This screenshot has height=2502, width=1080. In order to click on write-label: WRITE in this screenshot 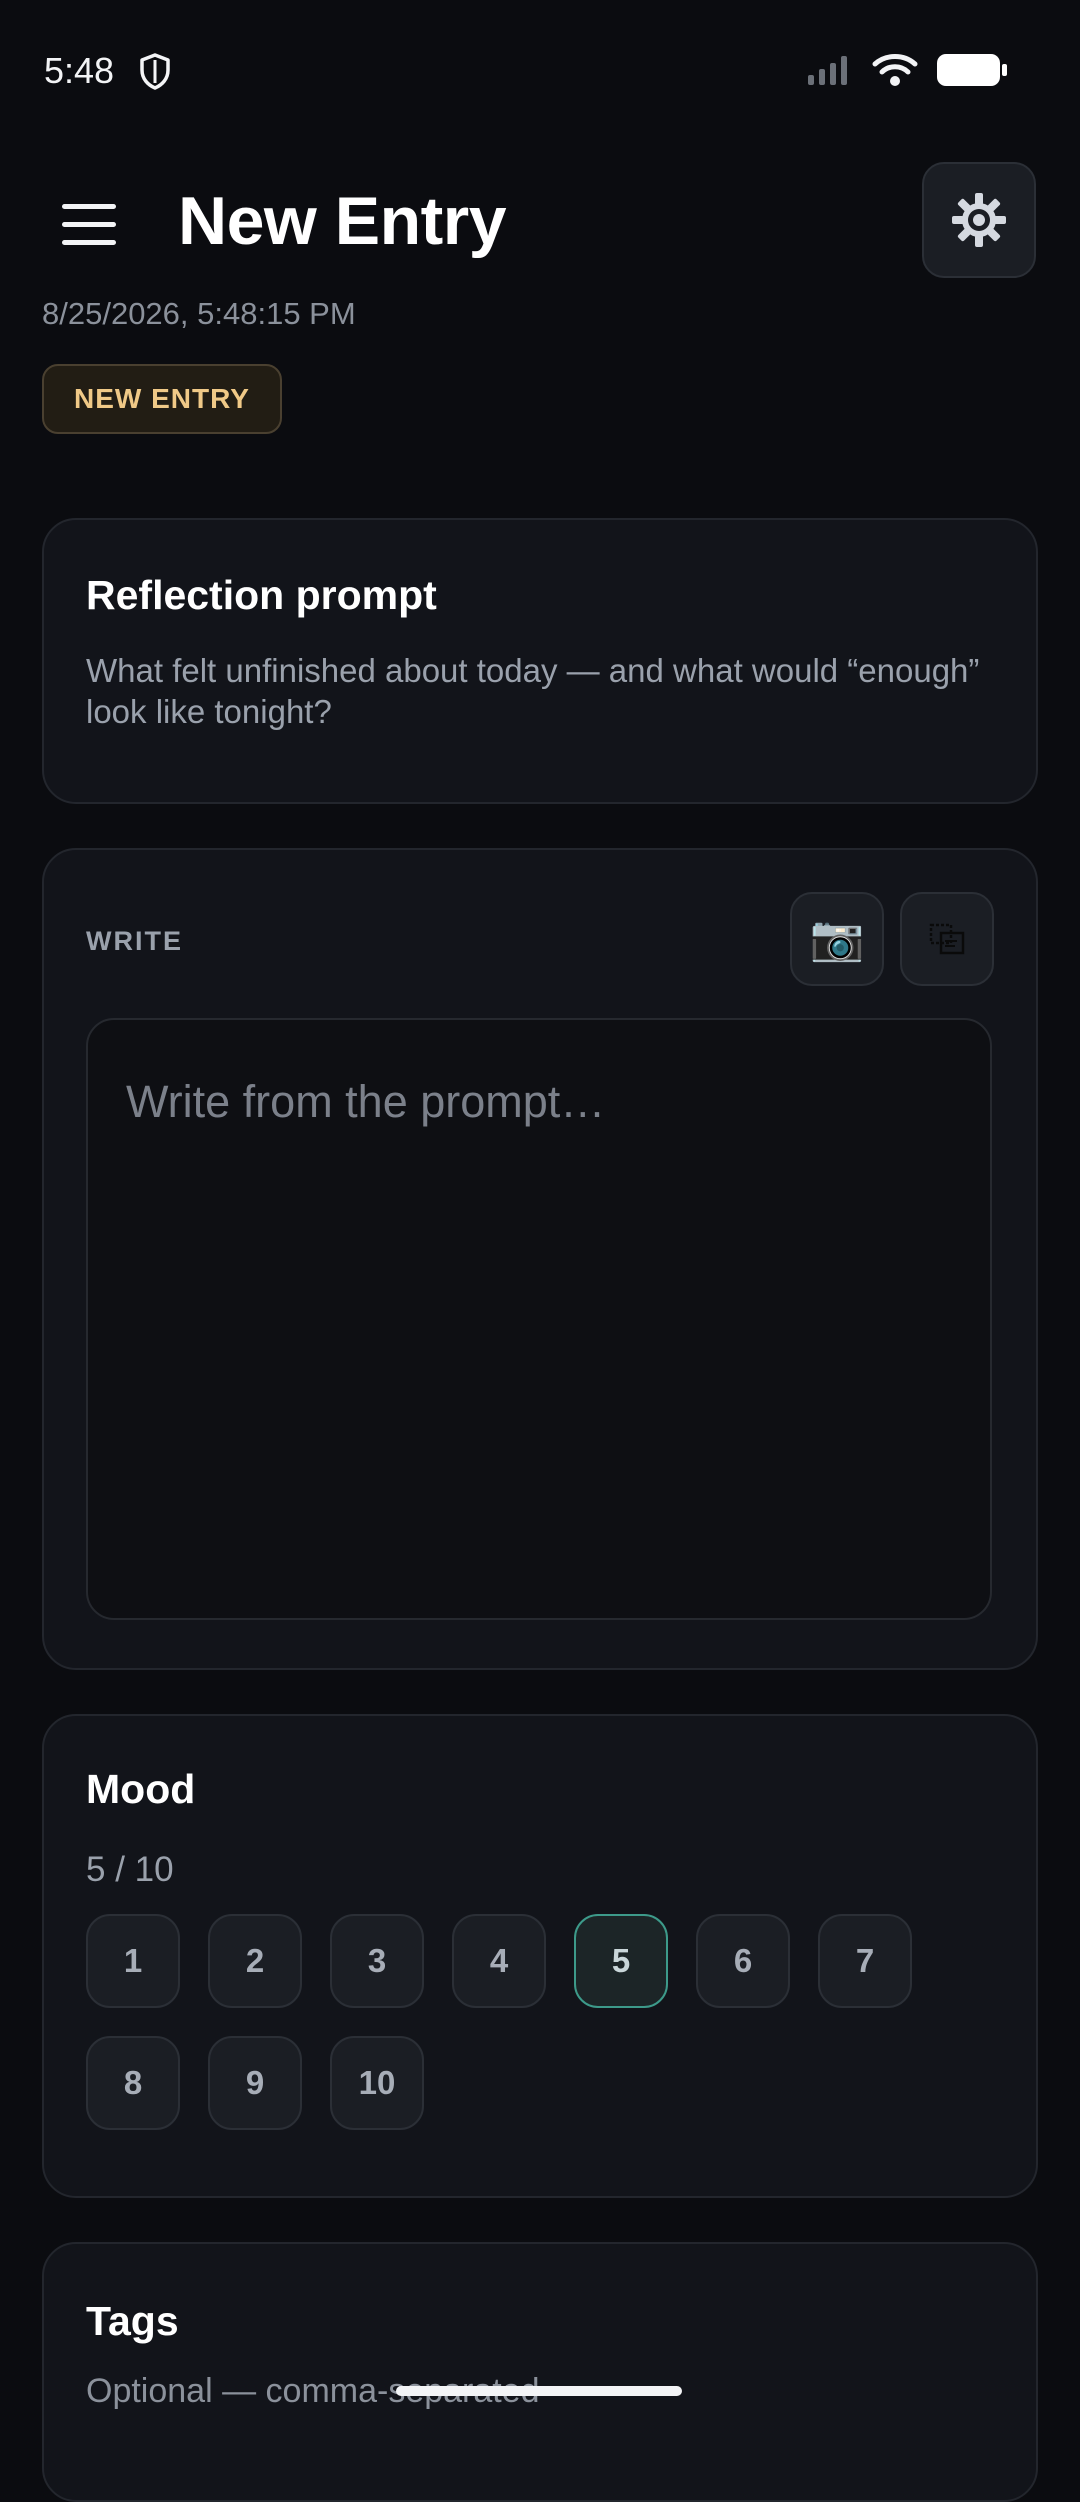, I will do `click(134, 941)`.